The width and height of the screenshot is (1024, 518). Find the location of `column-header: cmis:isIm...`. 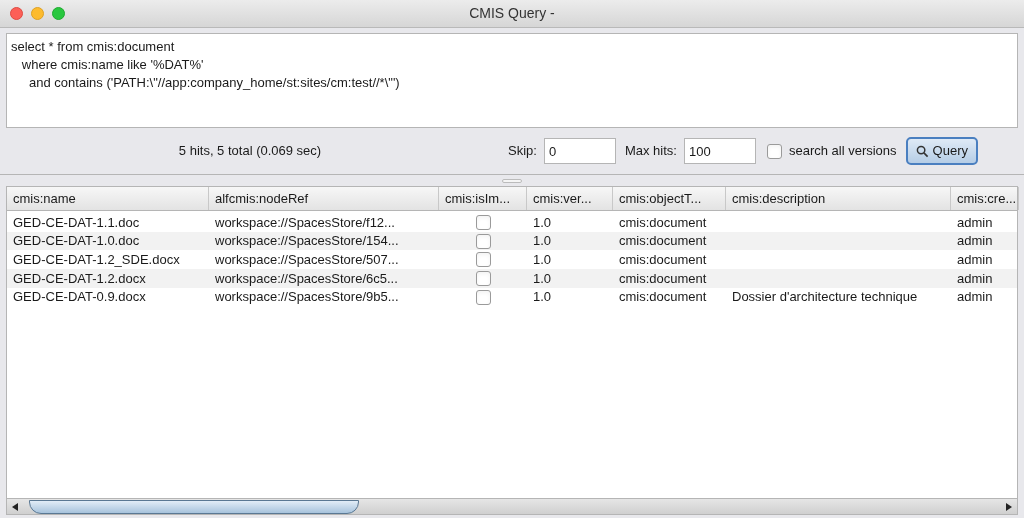

column-header: cmis:isIm... is located at coordinates (483, 198).